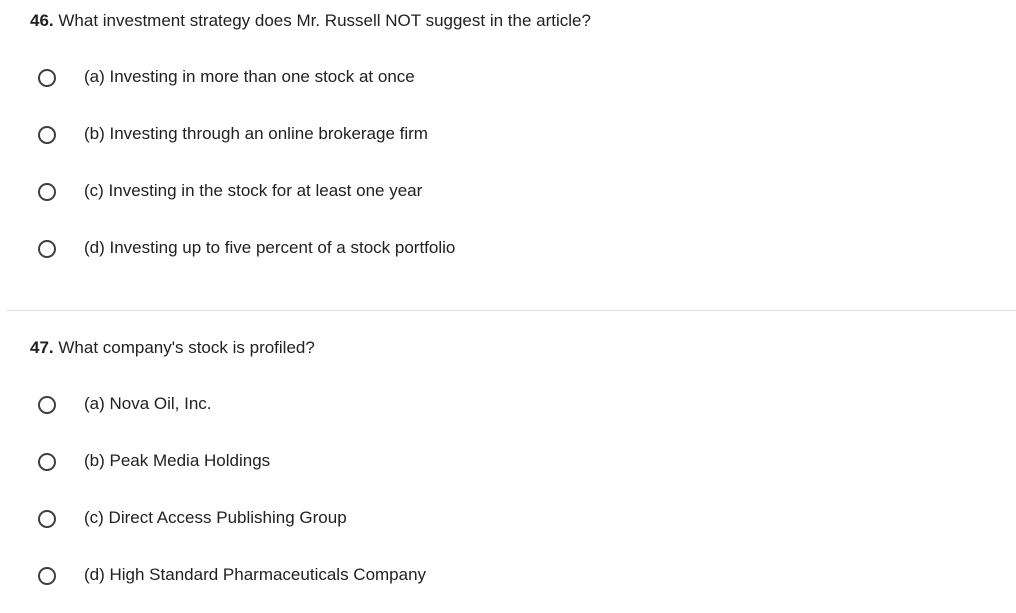  Describe the element at coordinates (42, 347) in the screenshot. I see `question-number: 47.` at that location.